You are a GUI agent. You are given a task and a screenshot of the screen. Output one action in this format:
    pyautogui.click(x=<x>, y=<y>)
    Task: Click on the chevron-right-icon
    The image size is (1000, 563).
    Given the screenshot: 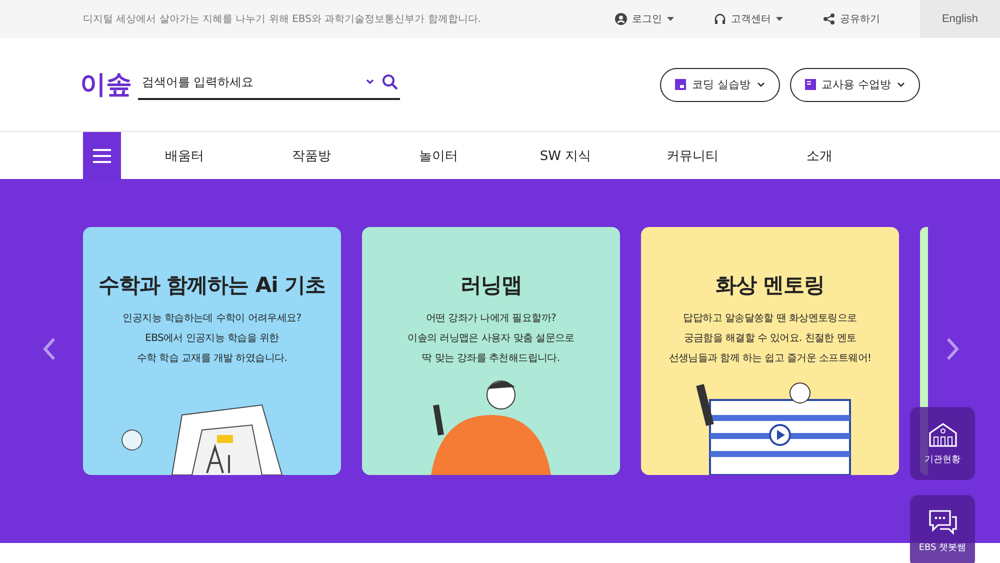 What is the action you would take?
    pyautogui.click(x=953, y=349)
    